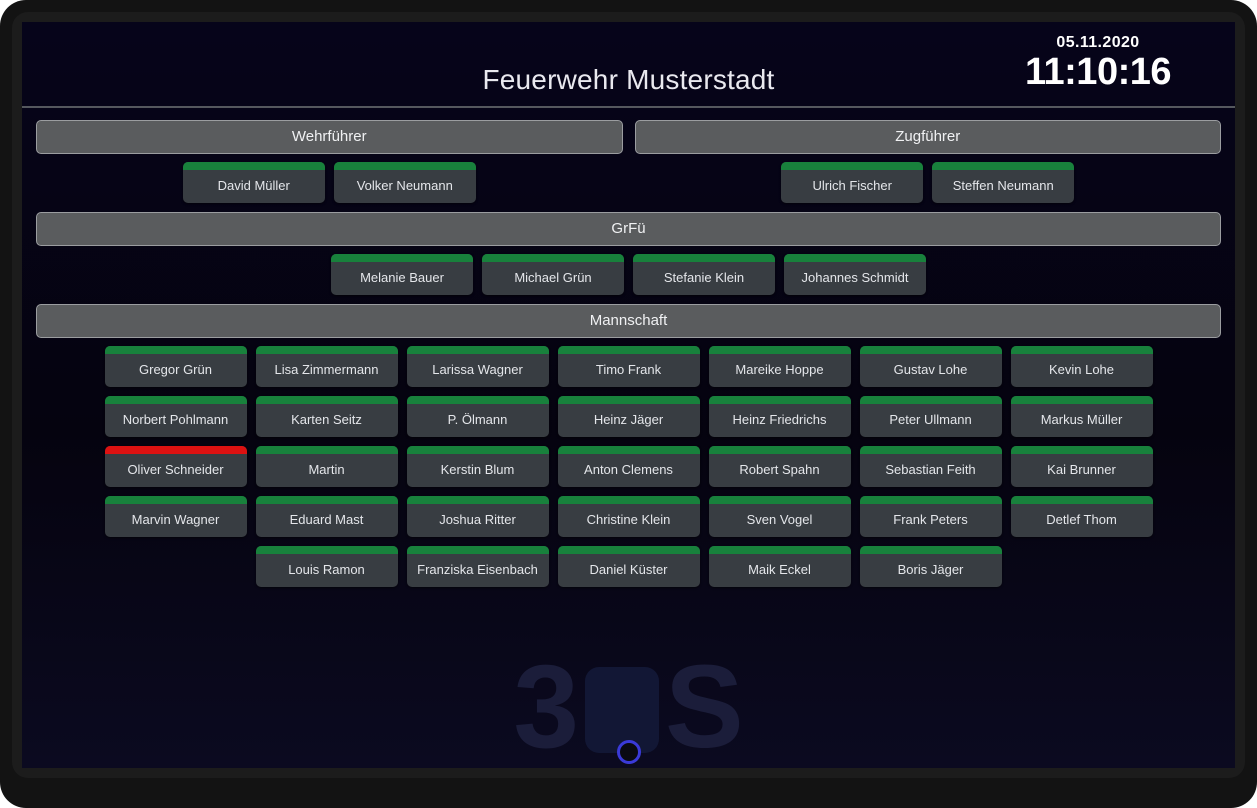 The height and width of the screenshot is (808, 1257). I want to click on person-card: Eduard Mast, so click(326, 516).